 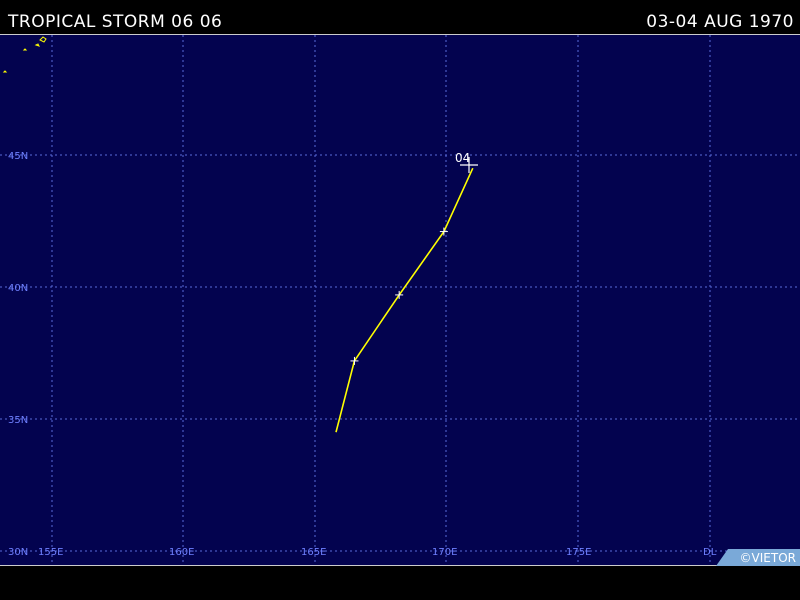 I want to click on lon-label-155: 155E, so click(x=50, y=552).